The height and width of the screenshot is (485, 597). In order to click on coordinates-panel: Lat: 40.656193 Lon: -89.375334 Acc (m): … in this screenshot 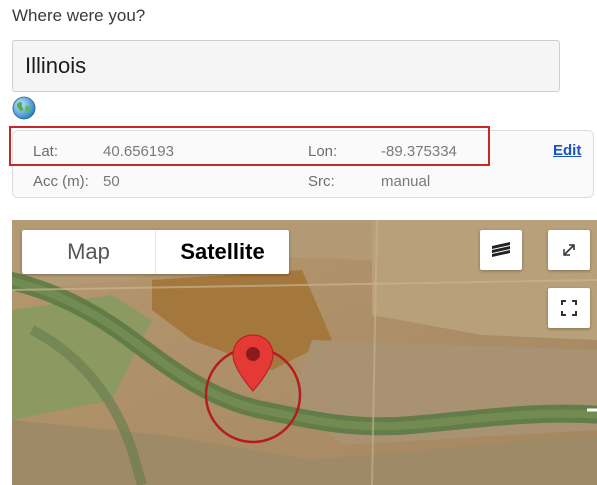, I will do `click(303, 164)`.